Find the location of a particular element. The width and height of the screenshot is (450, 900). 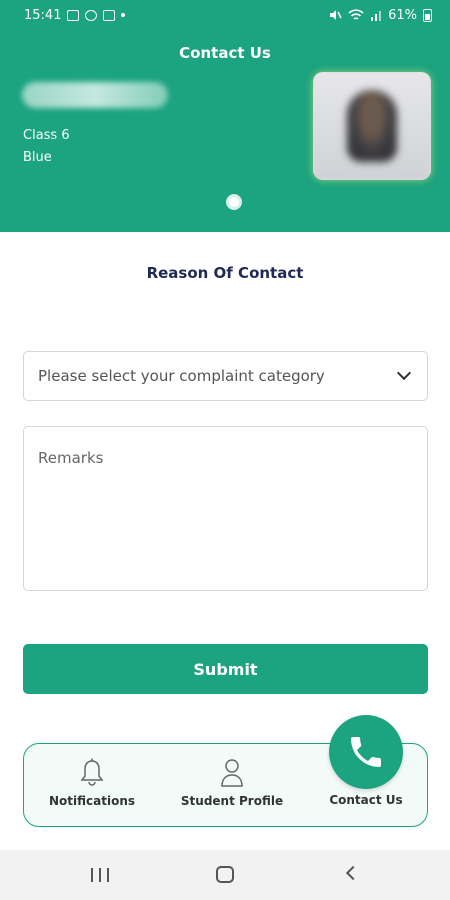

back-icon is located at coordinates (353, 873).